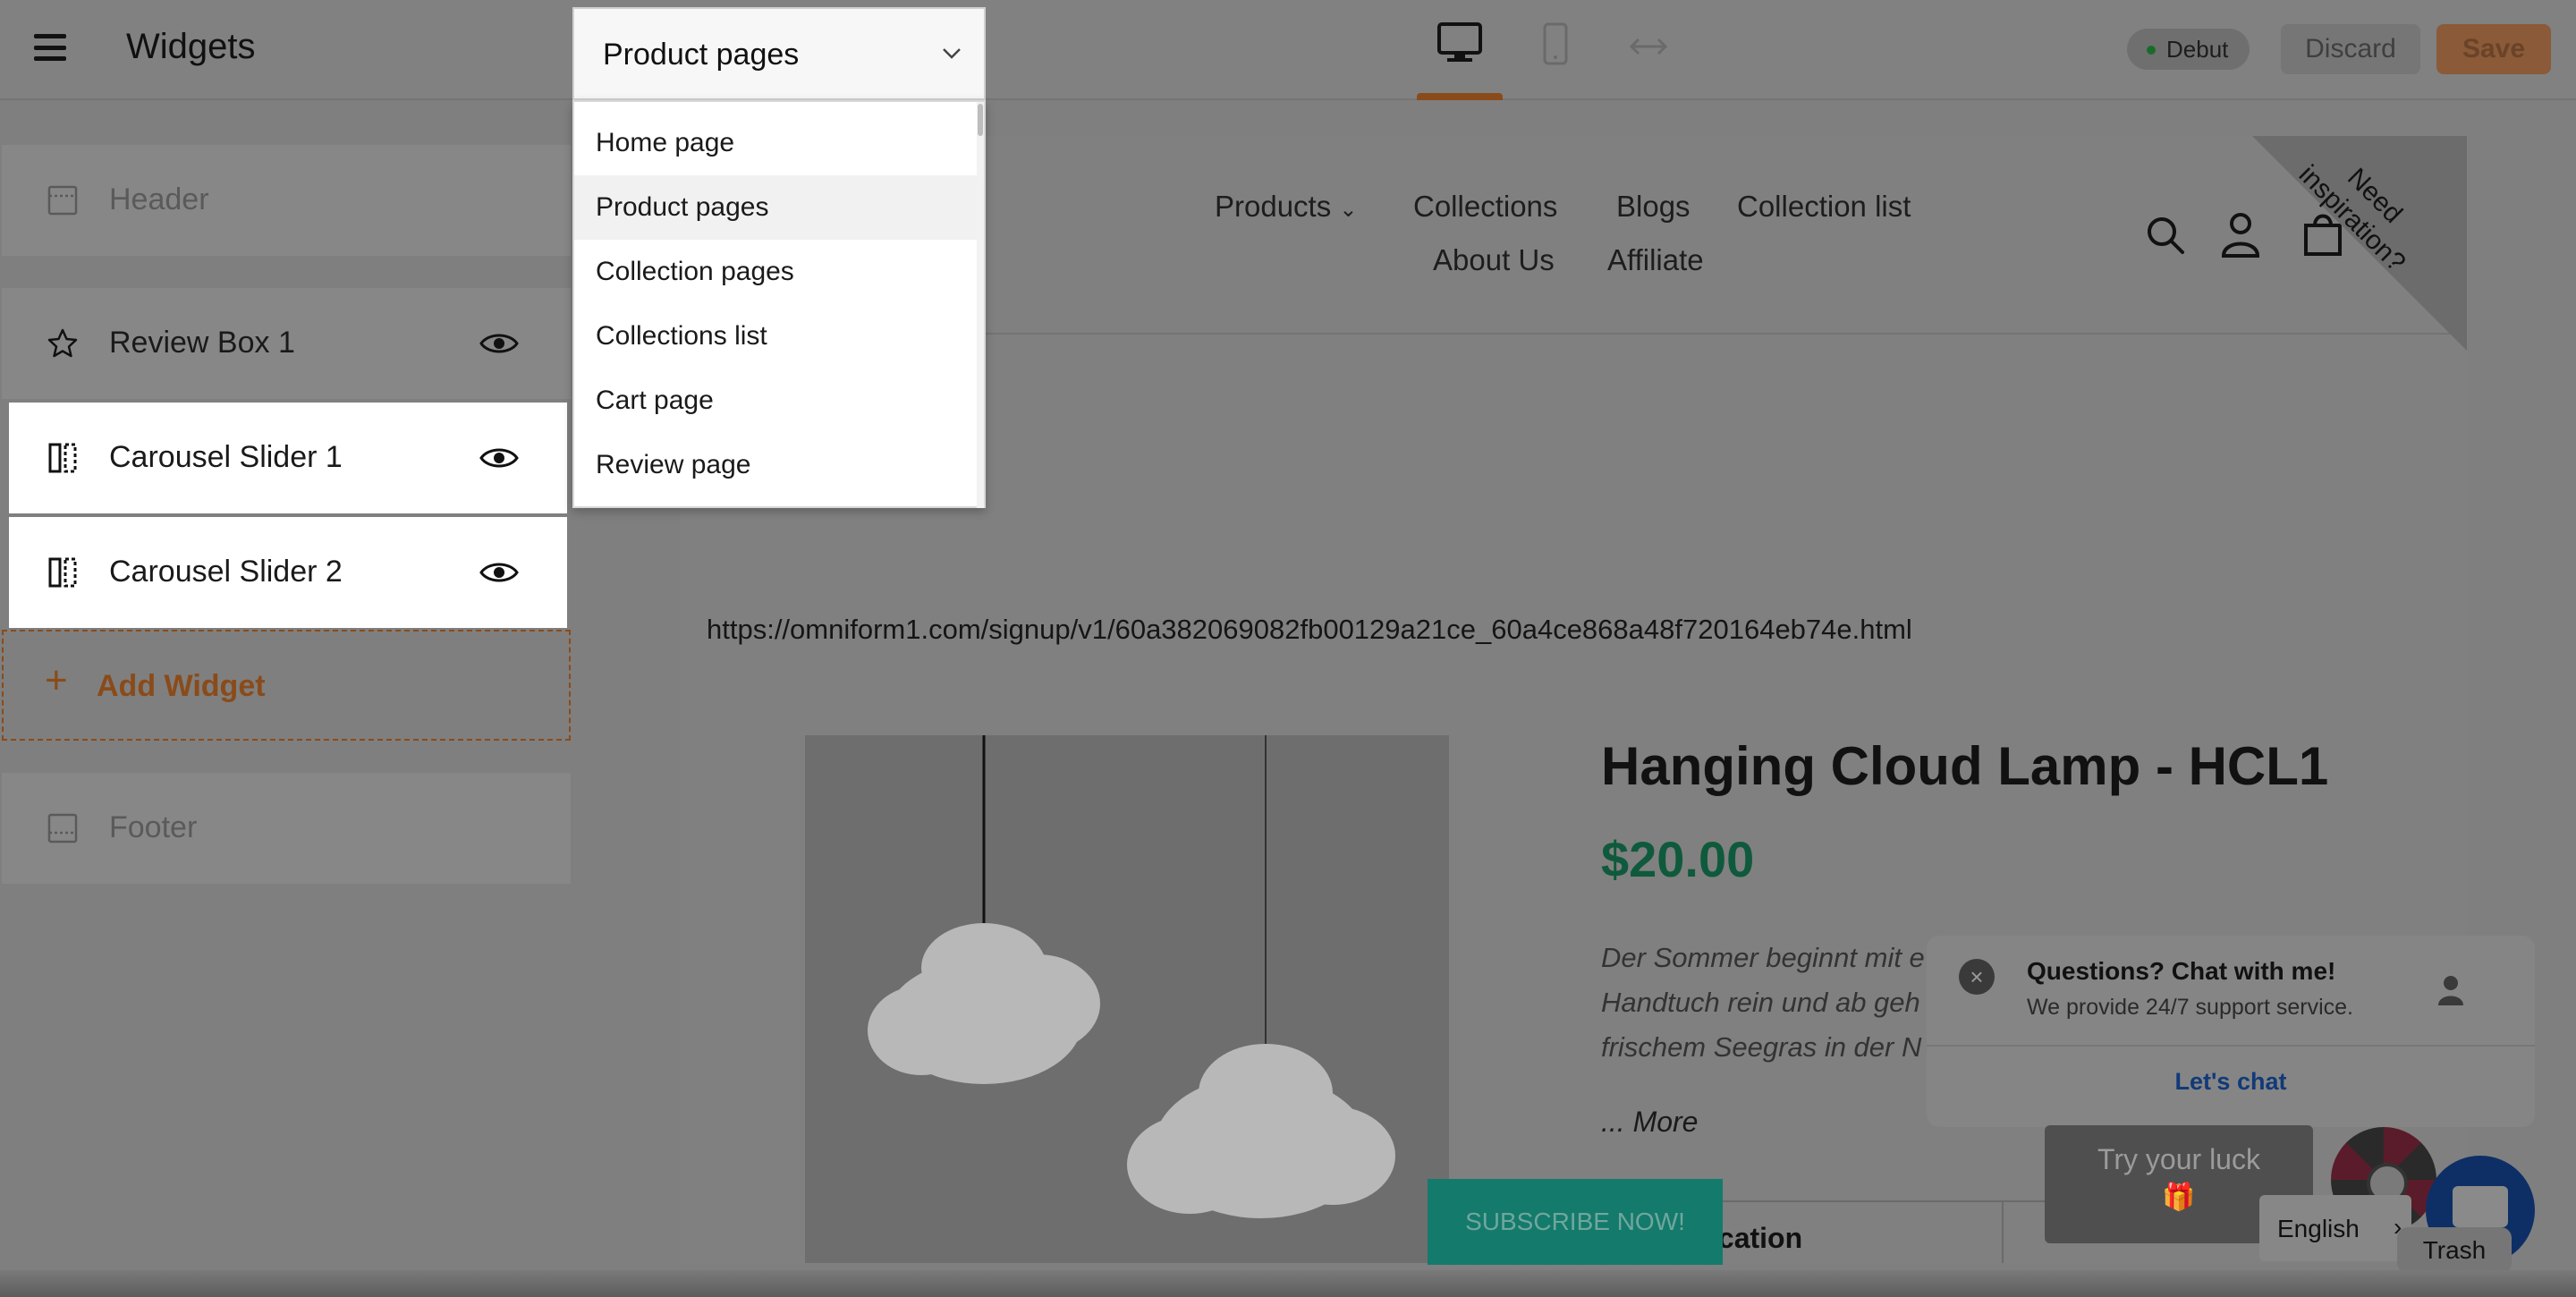 The image size is (2576, 1297). What do you see at coordinates (776, 465) in the screenshot?
I see `dropdown-option-review-page: Review page` at bounding box center [776, 465].